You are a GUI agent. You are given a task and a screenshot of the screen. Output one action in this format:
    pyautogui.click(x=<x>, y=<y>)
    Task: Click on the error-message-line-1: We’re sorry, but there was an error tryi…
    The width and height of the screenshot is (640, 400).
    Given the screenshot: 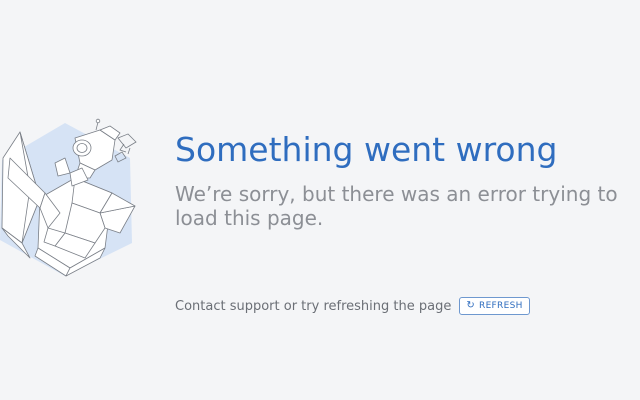 What is the action you would take?
    pyautogui.click(x=396, y=194)
    